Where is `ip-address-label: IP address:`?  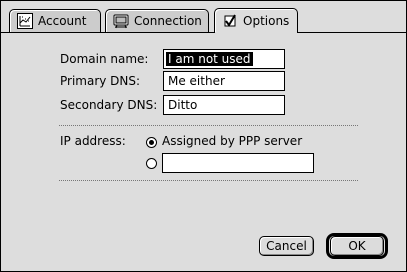 ip-address-label: IP address: is located at coordinates (93, 141).